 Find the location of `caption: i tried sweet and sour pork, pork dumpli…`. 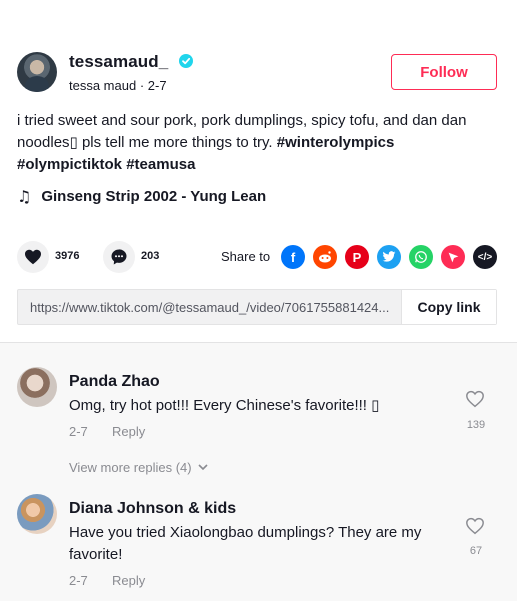

caption: i tried sweet and sour pork, pork dumpli… is located at coordinates (259, 143).